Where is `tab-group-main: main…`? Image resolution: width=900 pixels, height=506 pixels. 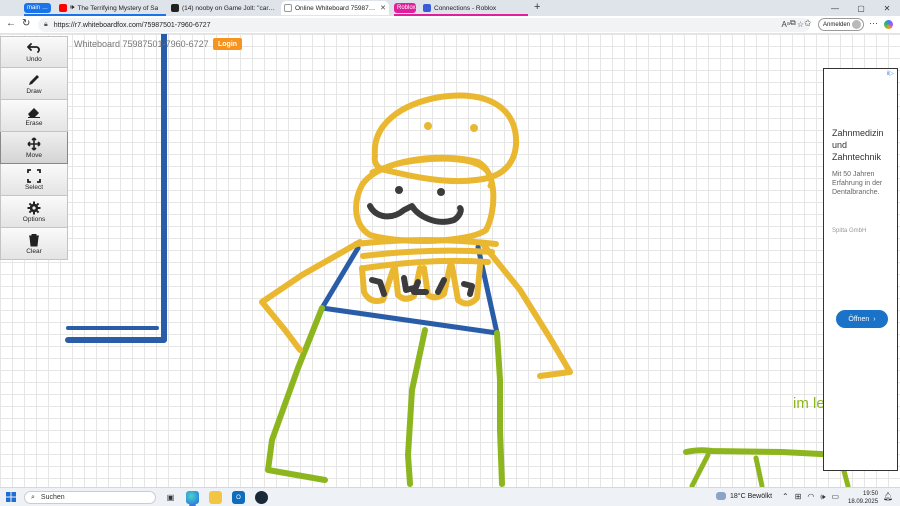
tab-group-main: main… is located at coordinates (37, 8).